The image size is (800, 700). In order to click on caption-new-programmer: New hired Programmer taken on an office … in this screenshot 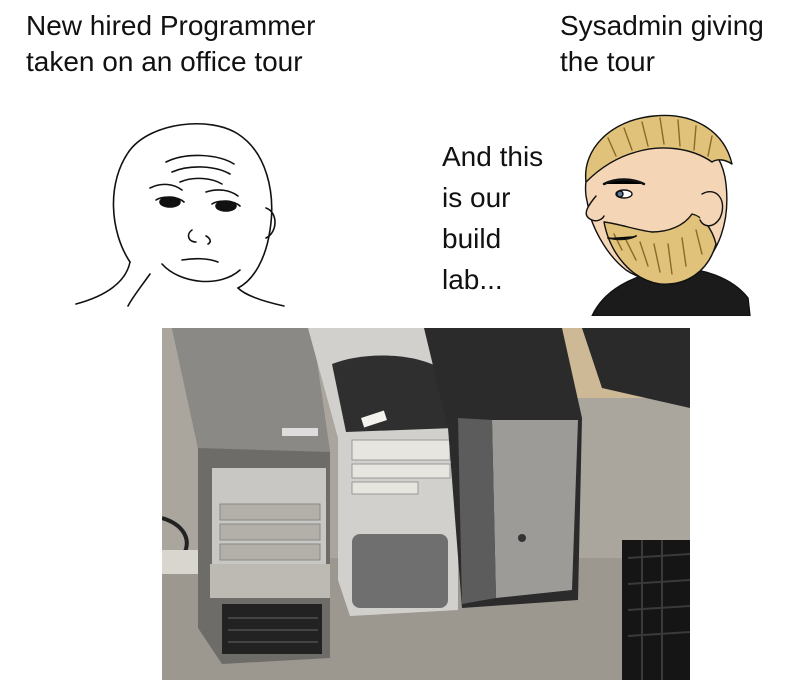, I will do `click(171, 43)`.